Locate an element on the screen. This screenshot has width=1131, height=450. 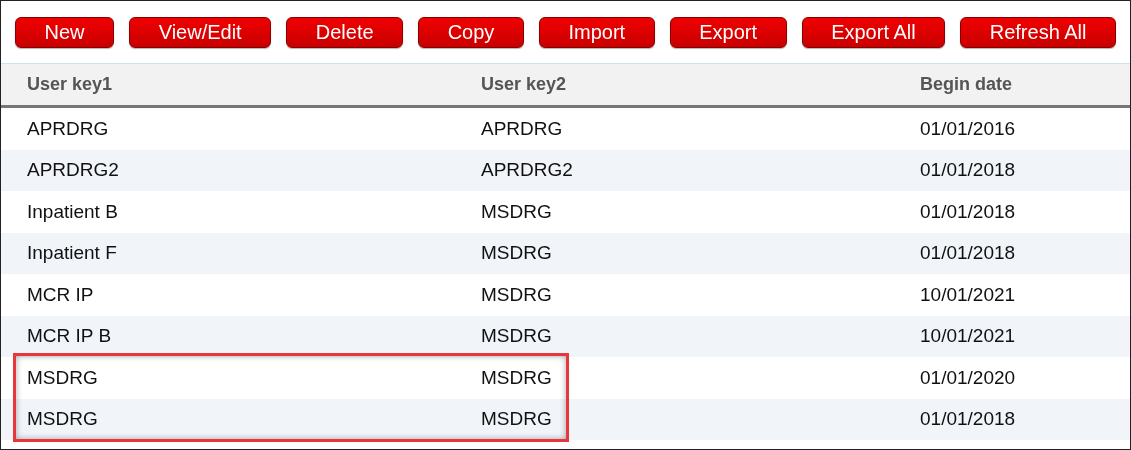
toolbar-button: Import is located at coordinates (596, 32).